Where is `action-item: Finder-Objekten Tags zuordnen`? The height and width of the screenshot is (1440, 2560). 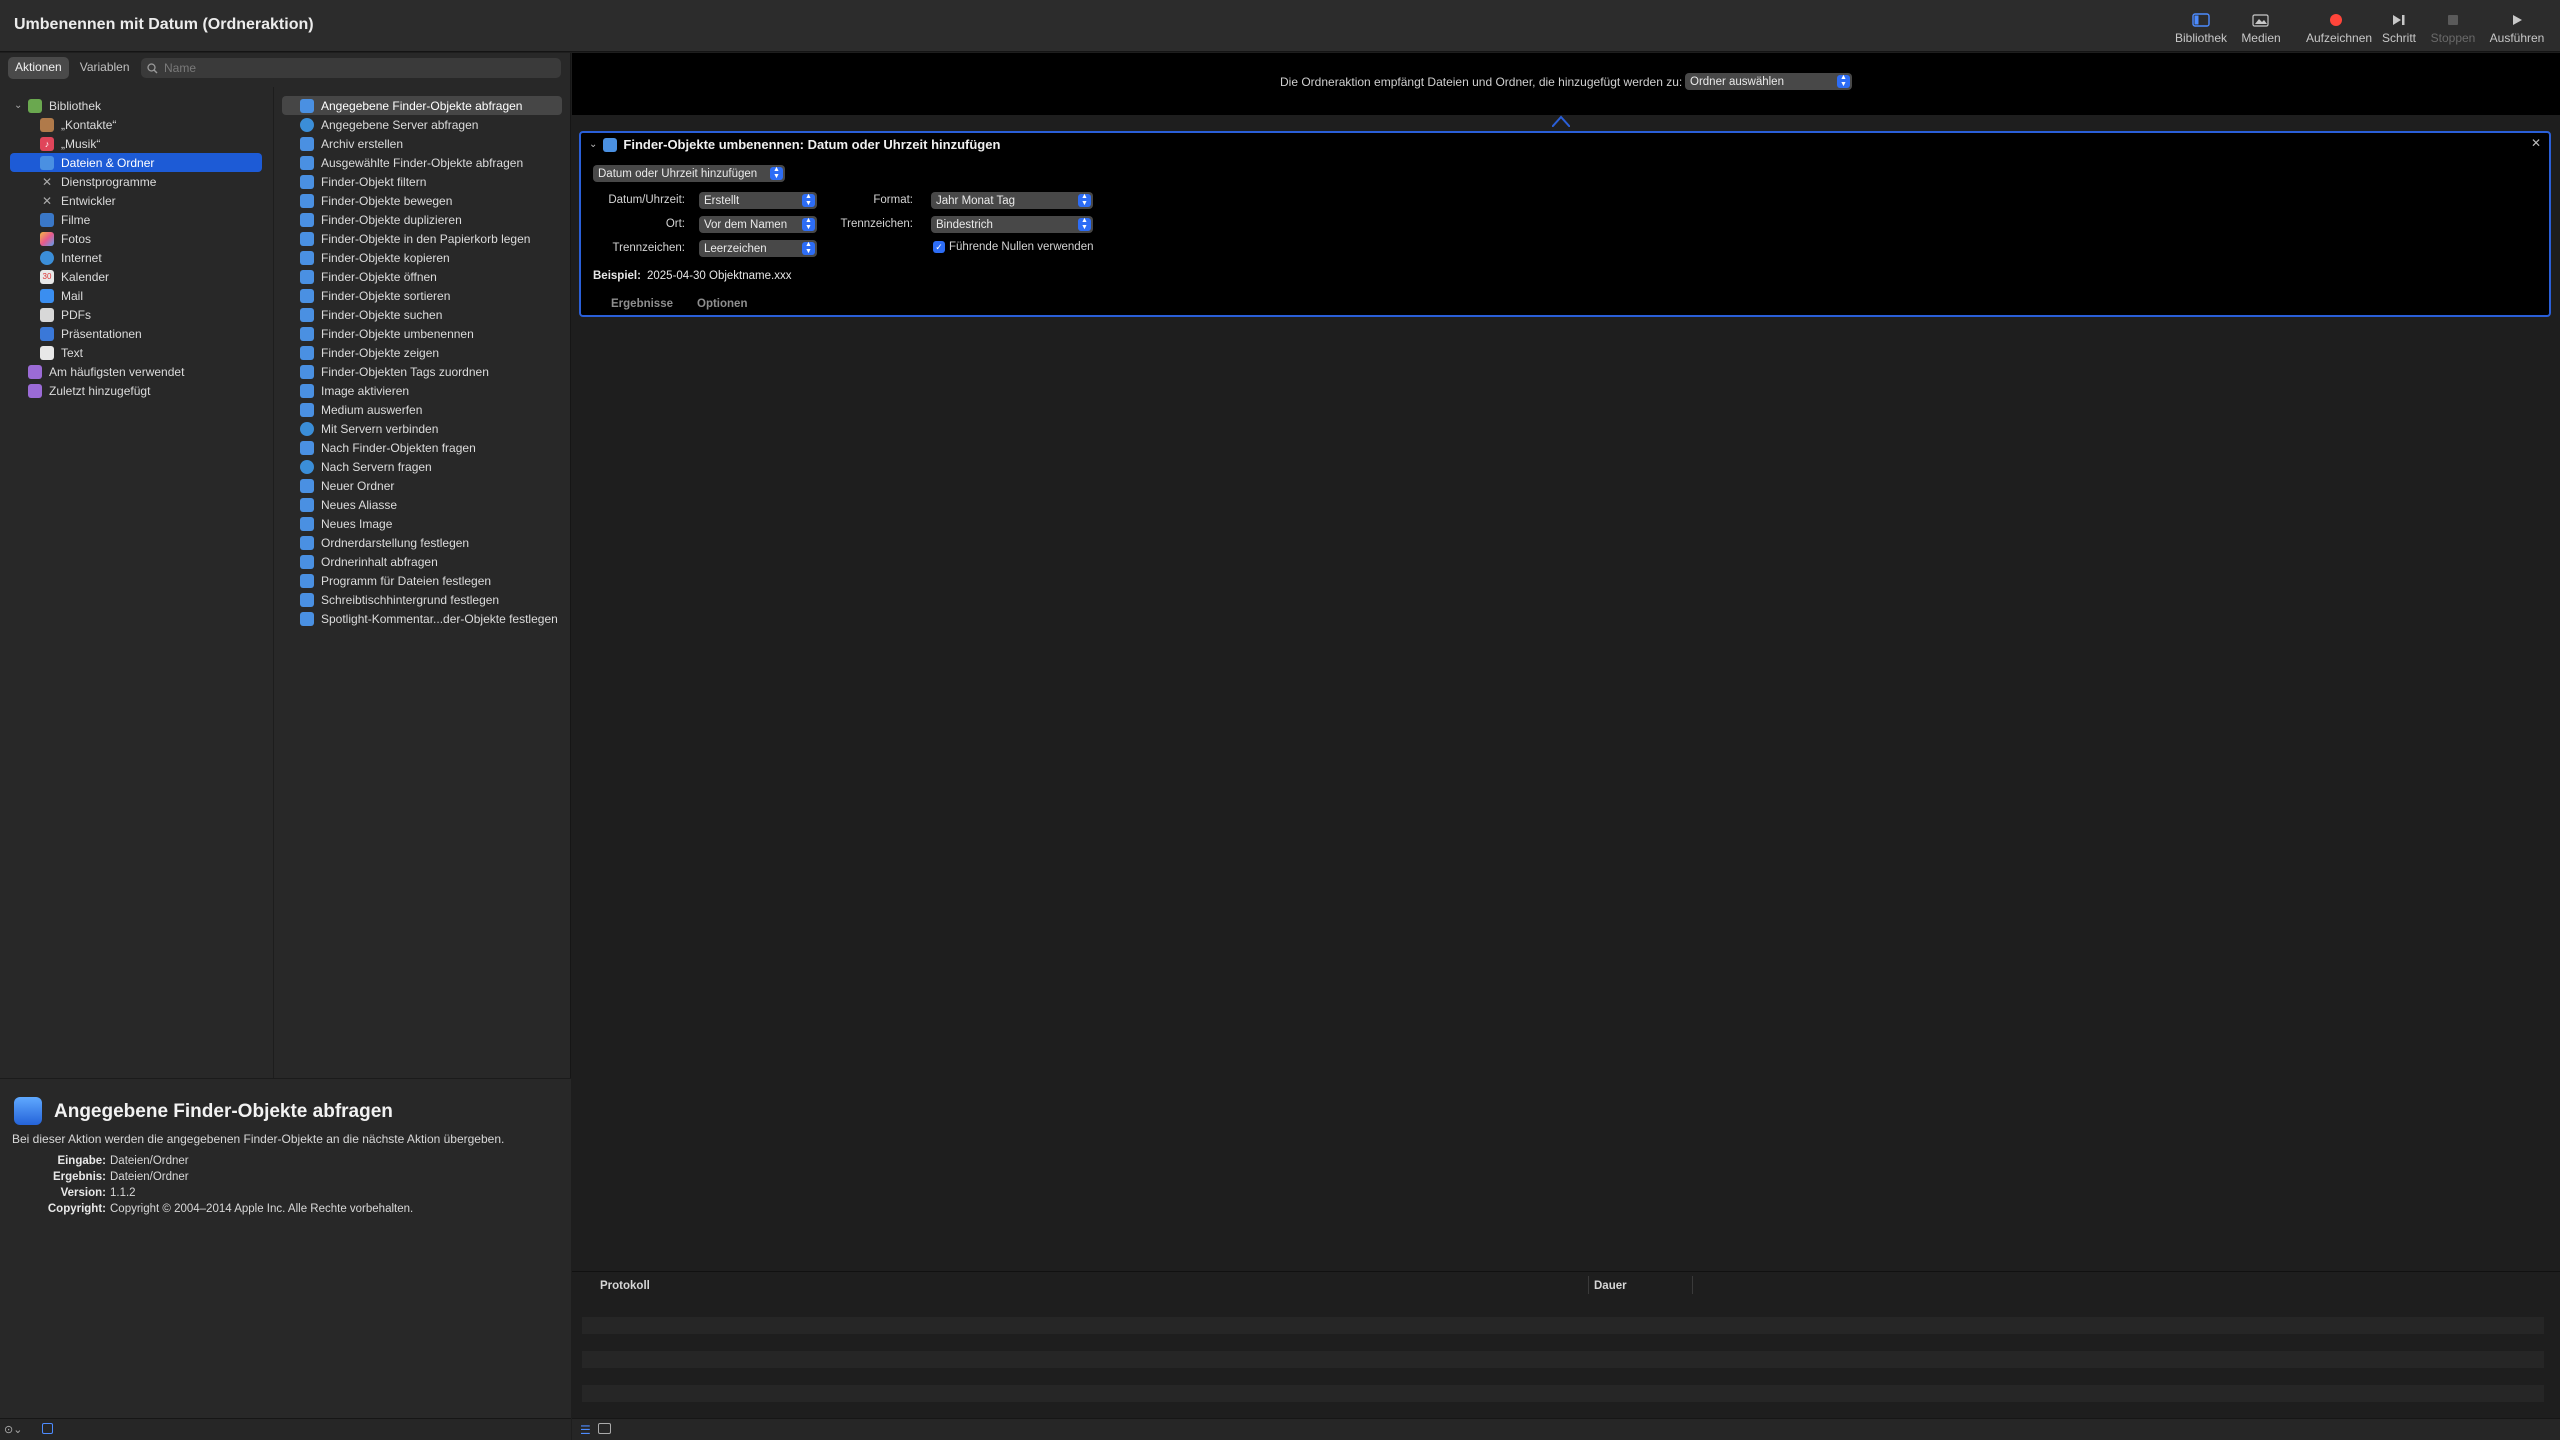
action-item: Finder-Objekten Tags zuordnen is located at coordinates (422, 371).